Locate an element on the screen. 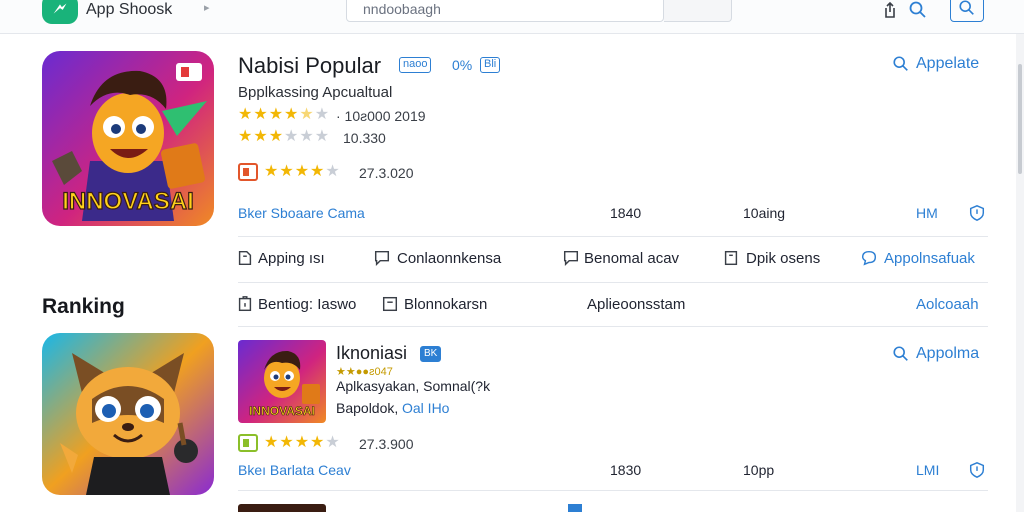 The width and height of the screenshot is (1024, 512). app-title: Nabisi Popular is located at coordinates (310, 65).